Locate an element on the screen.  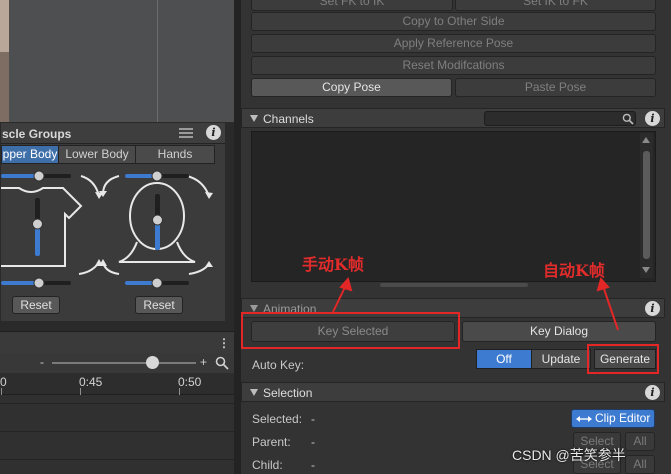
auto-keyframe-arrowhead is located at coordinates (603, 284).